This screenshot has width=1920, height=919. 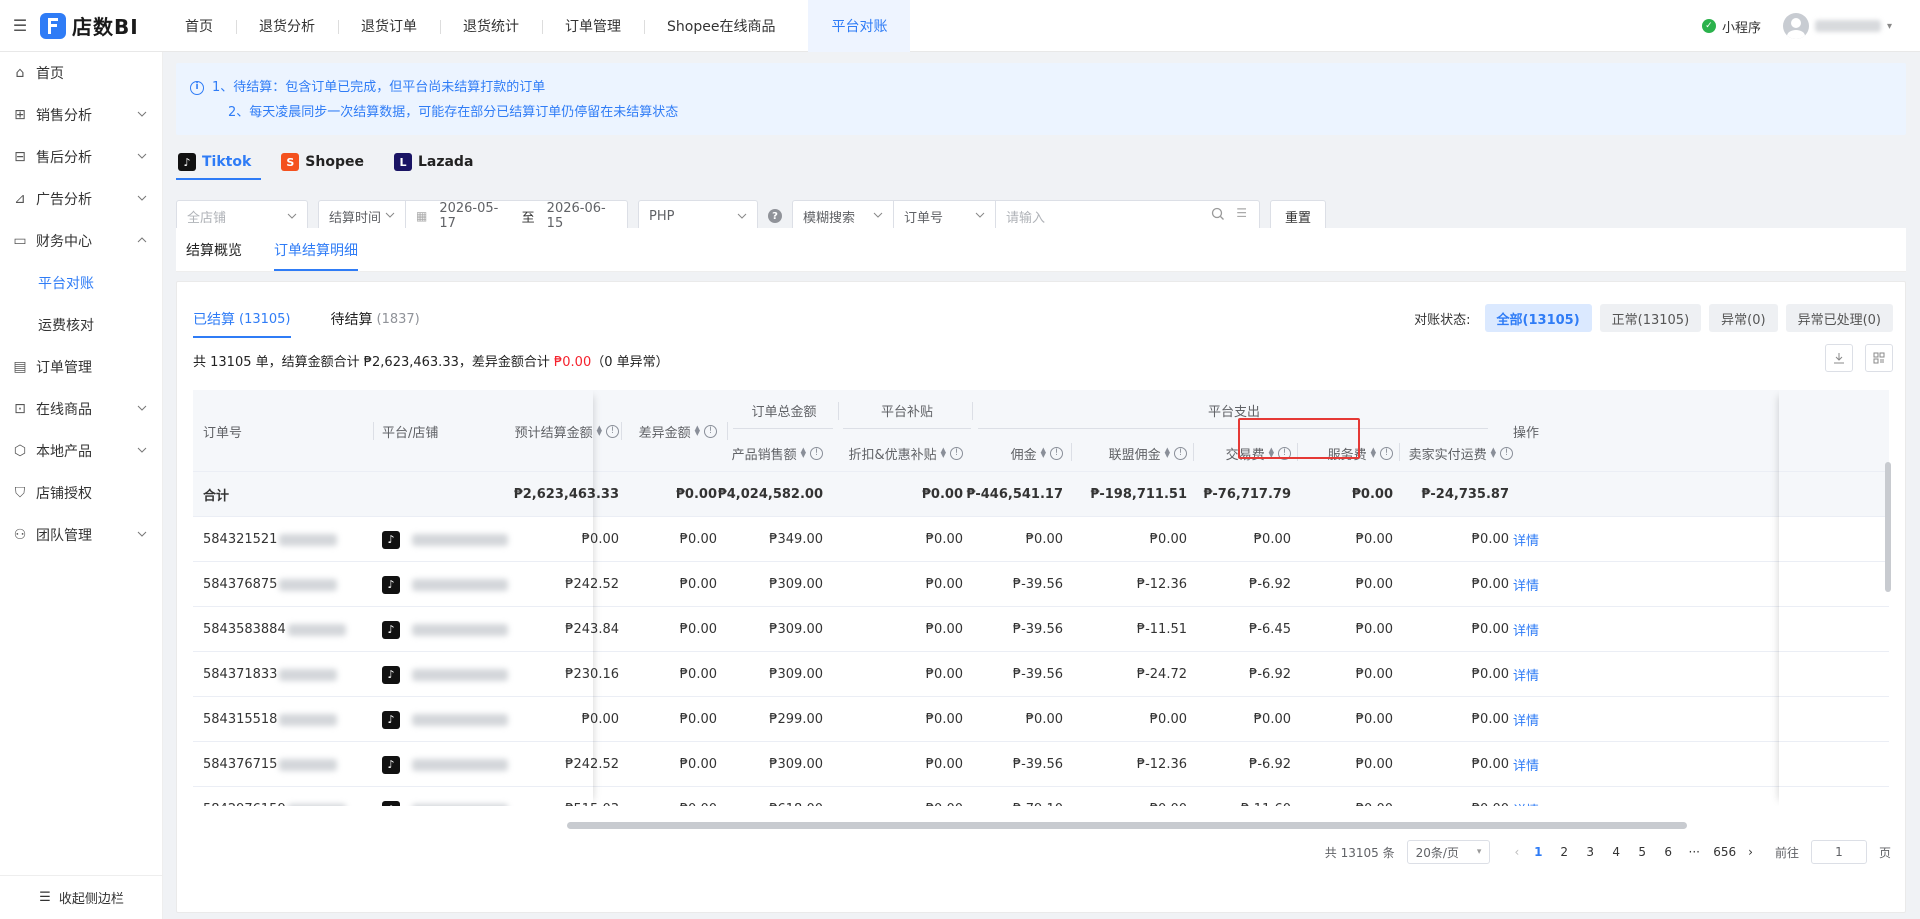 What do you see at coordinates (287, 26) in the screenshot?
I see `top-nav-item: 退货分析` at bounding box center [287, 26].